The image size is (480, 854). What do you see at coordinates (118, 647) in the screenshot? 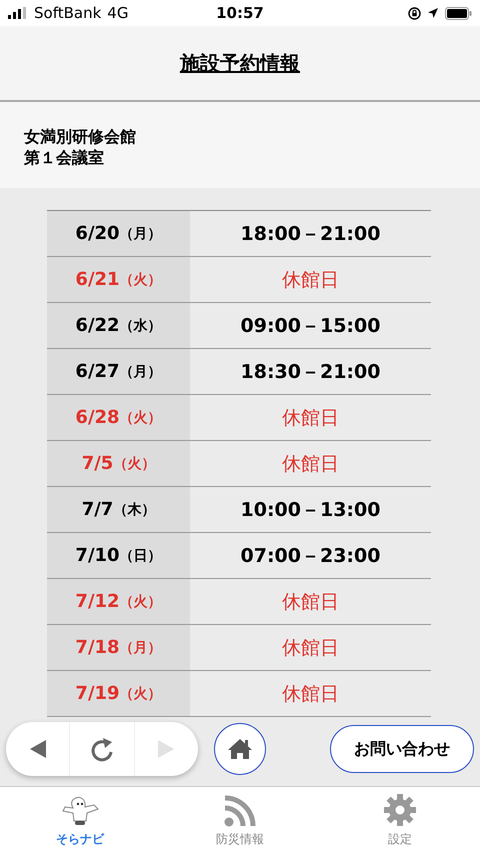
I see `date-cell: 7/18（月）` at bounding box center [118, 647].